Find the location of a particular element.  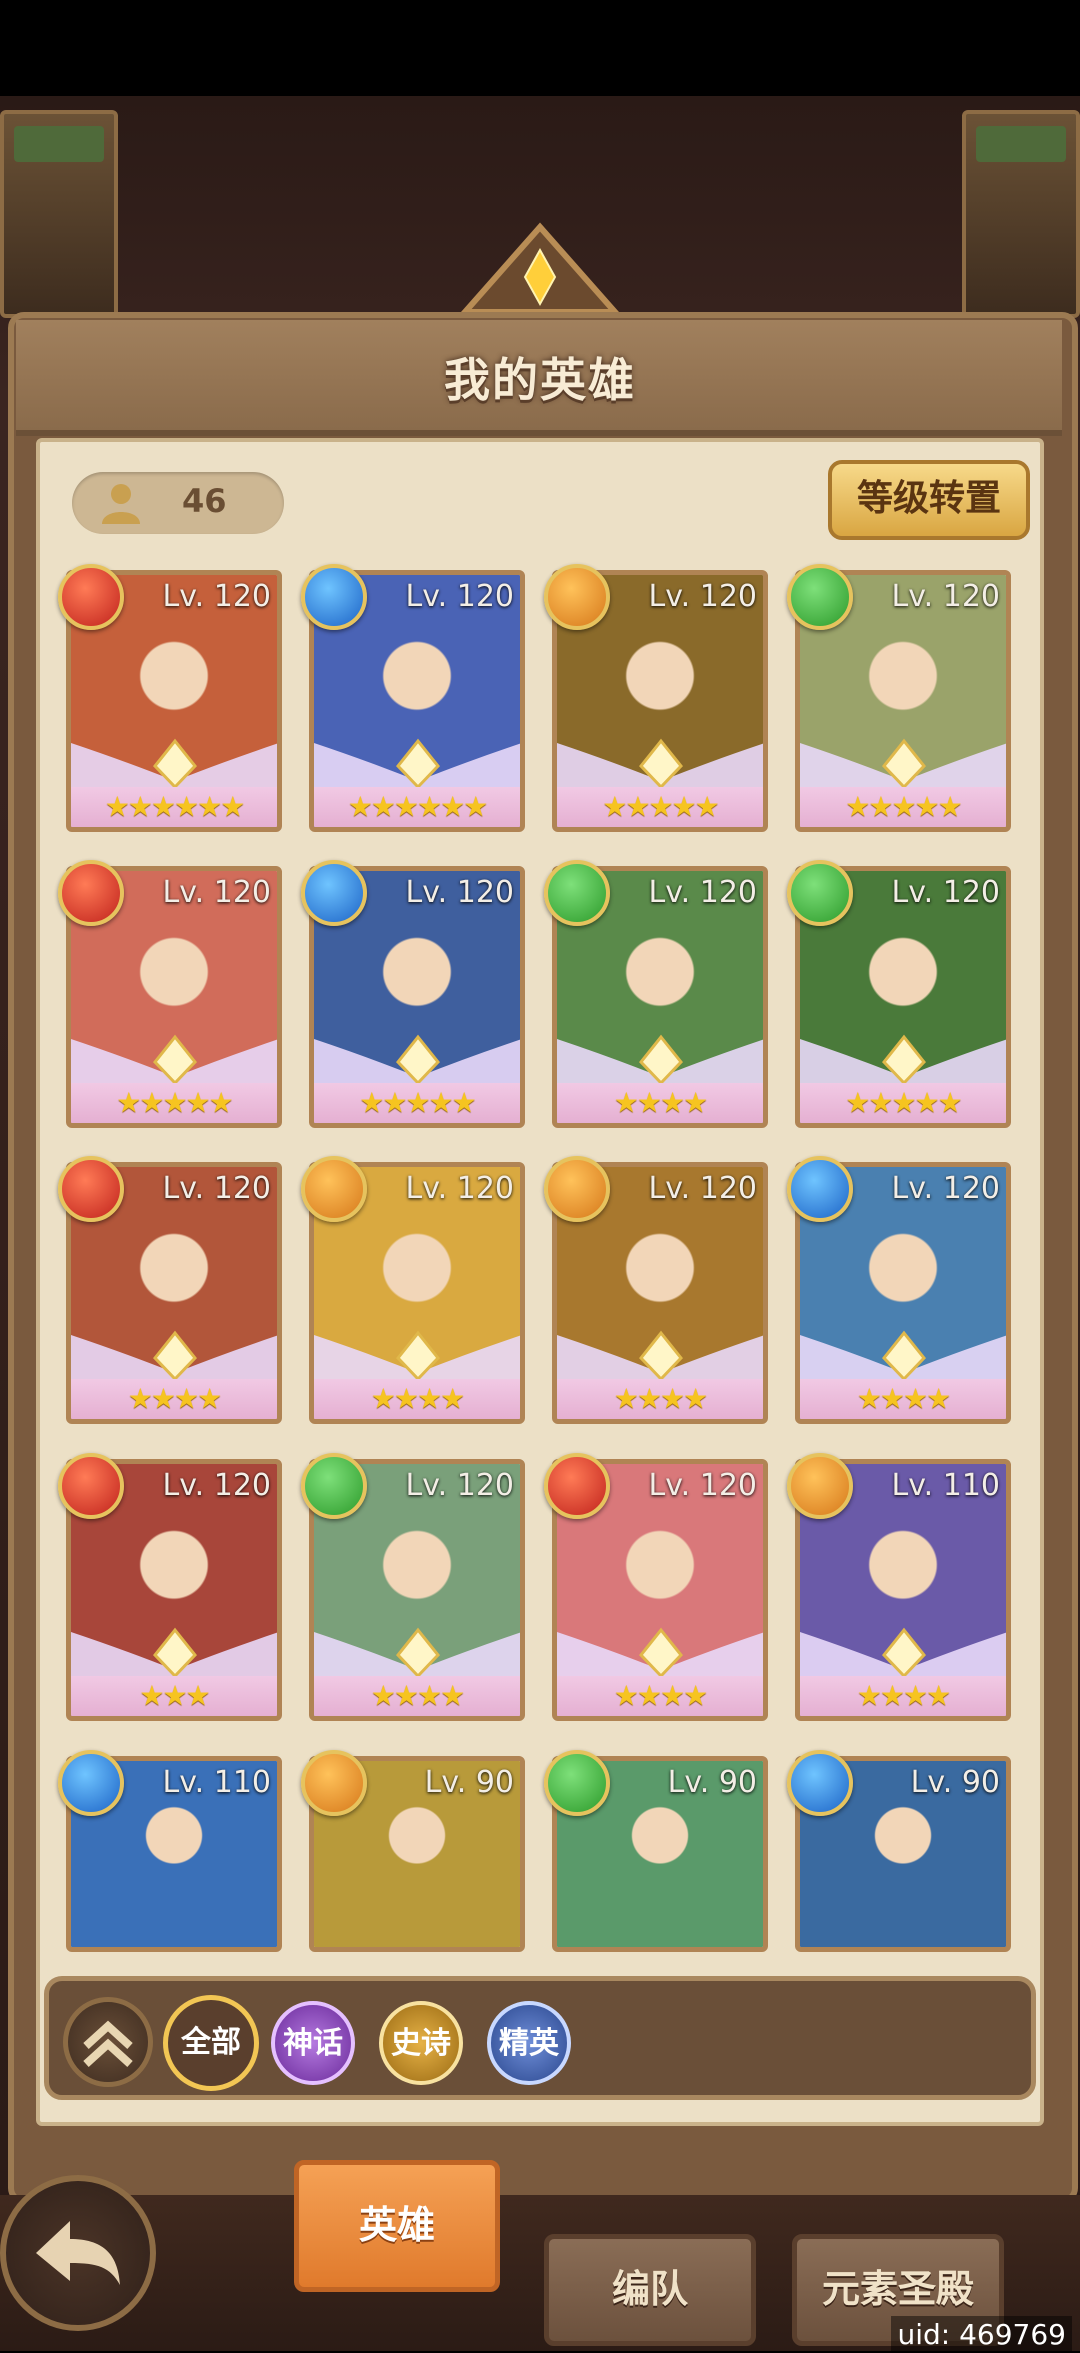

double-chevron-up-icon is located at coordinates (108, 2043).